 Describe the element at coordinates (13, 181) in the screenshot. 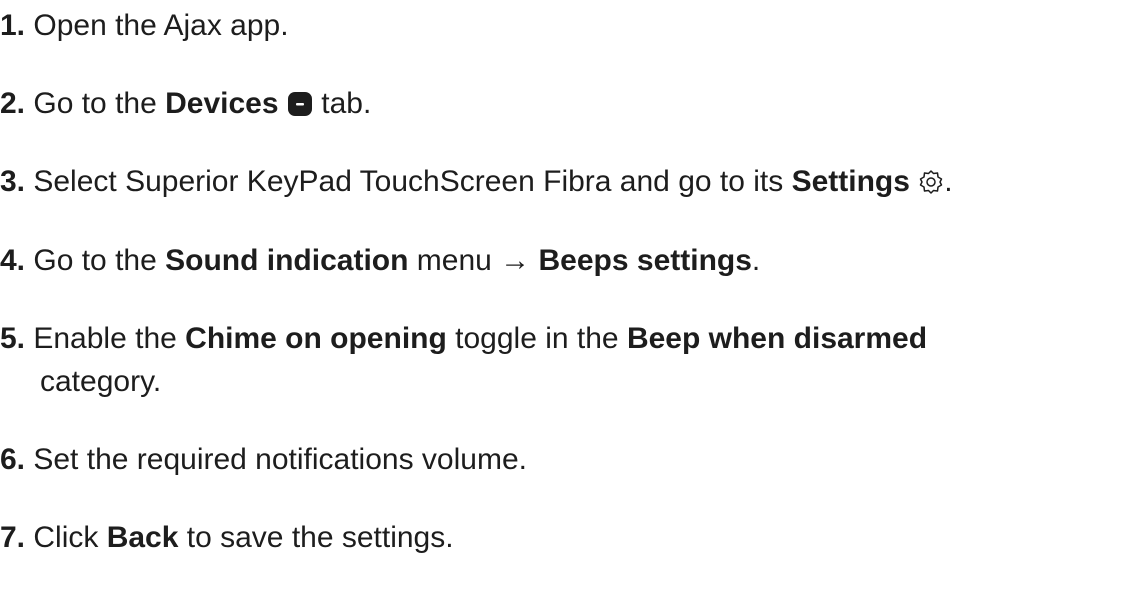

I see `step-number: 3.` at that location.